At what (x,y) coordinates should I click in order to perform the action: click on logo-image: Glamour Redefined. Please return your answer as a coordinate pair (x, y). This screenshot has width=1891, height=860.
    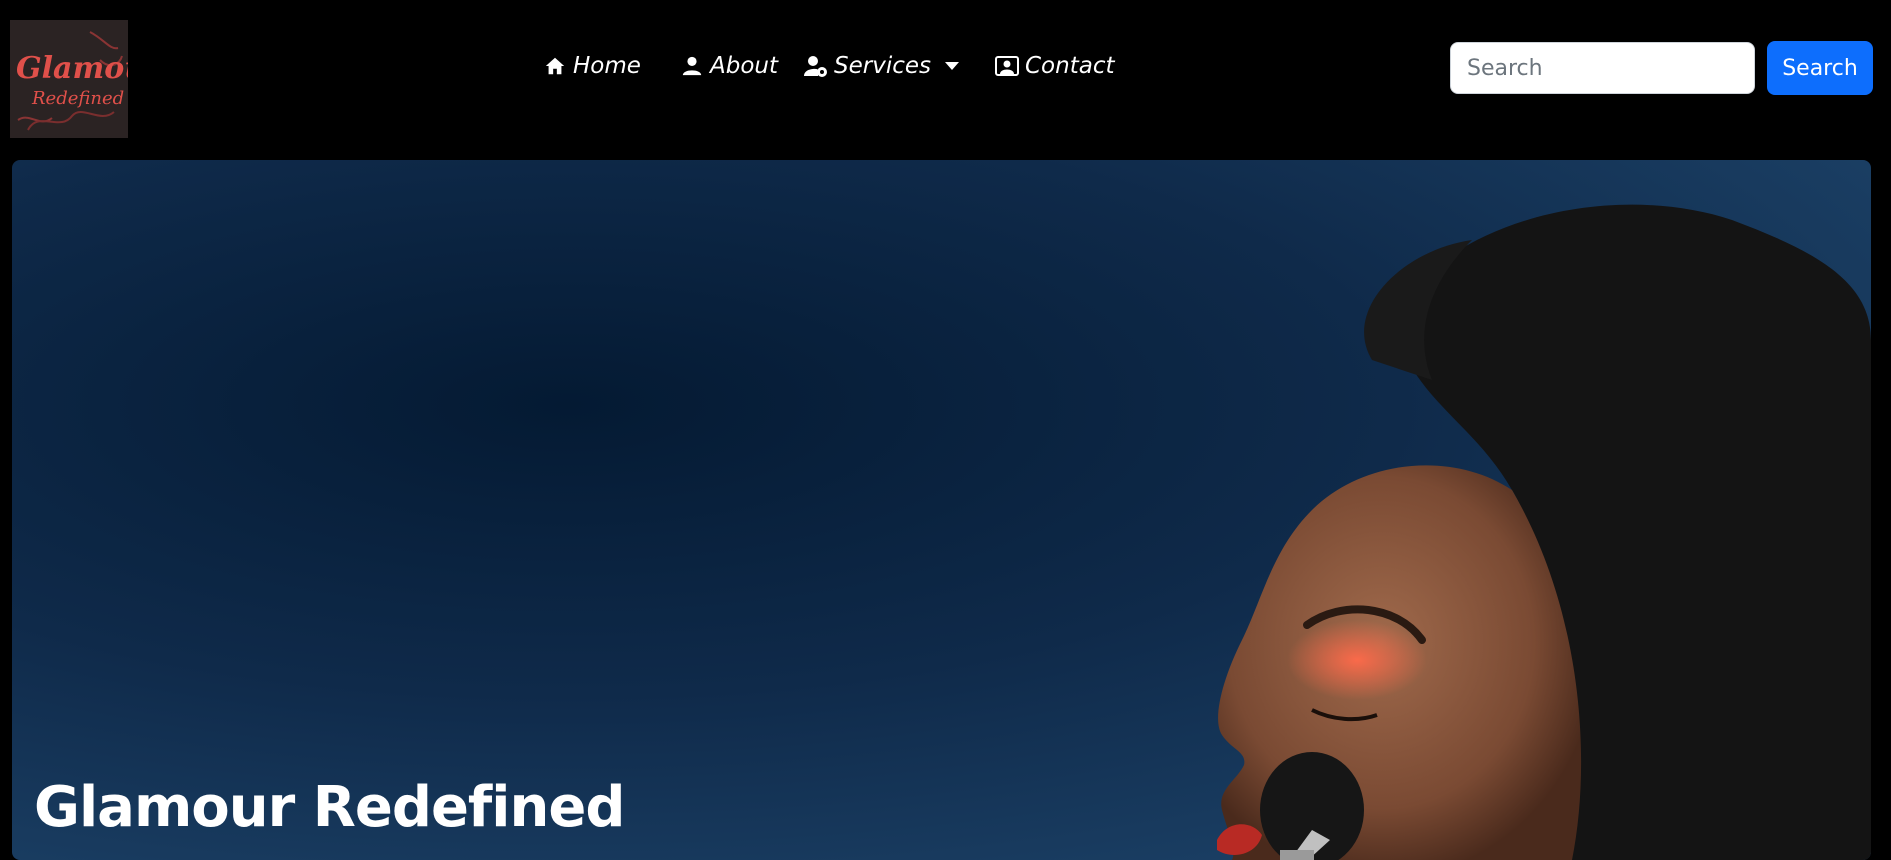
    Looking at the image, I should click on (69, 79).